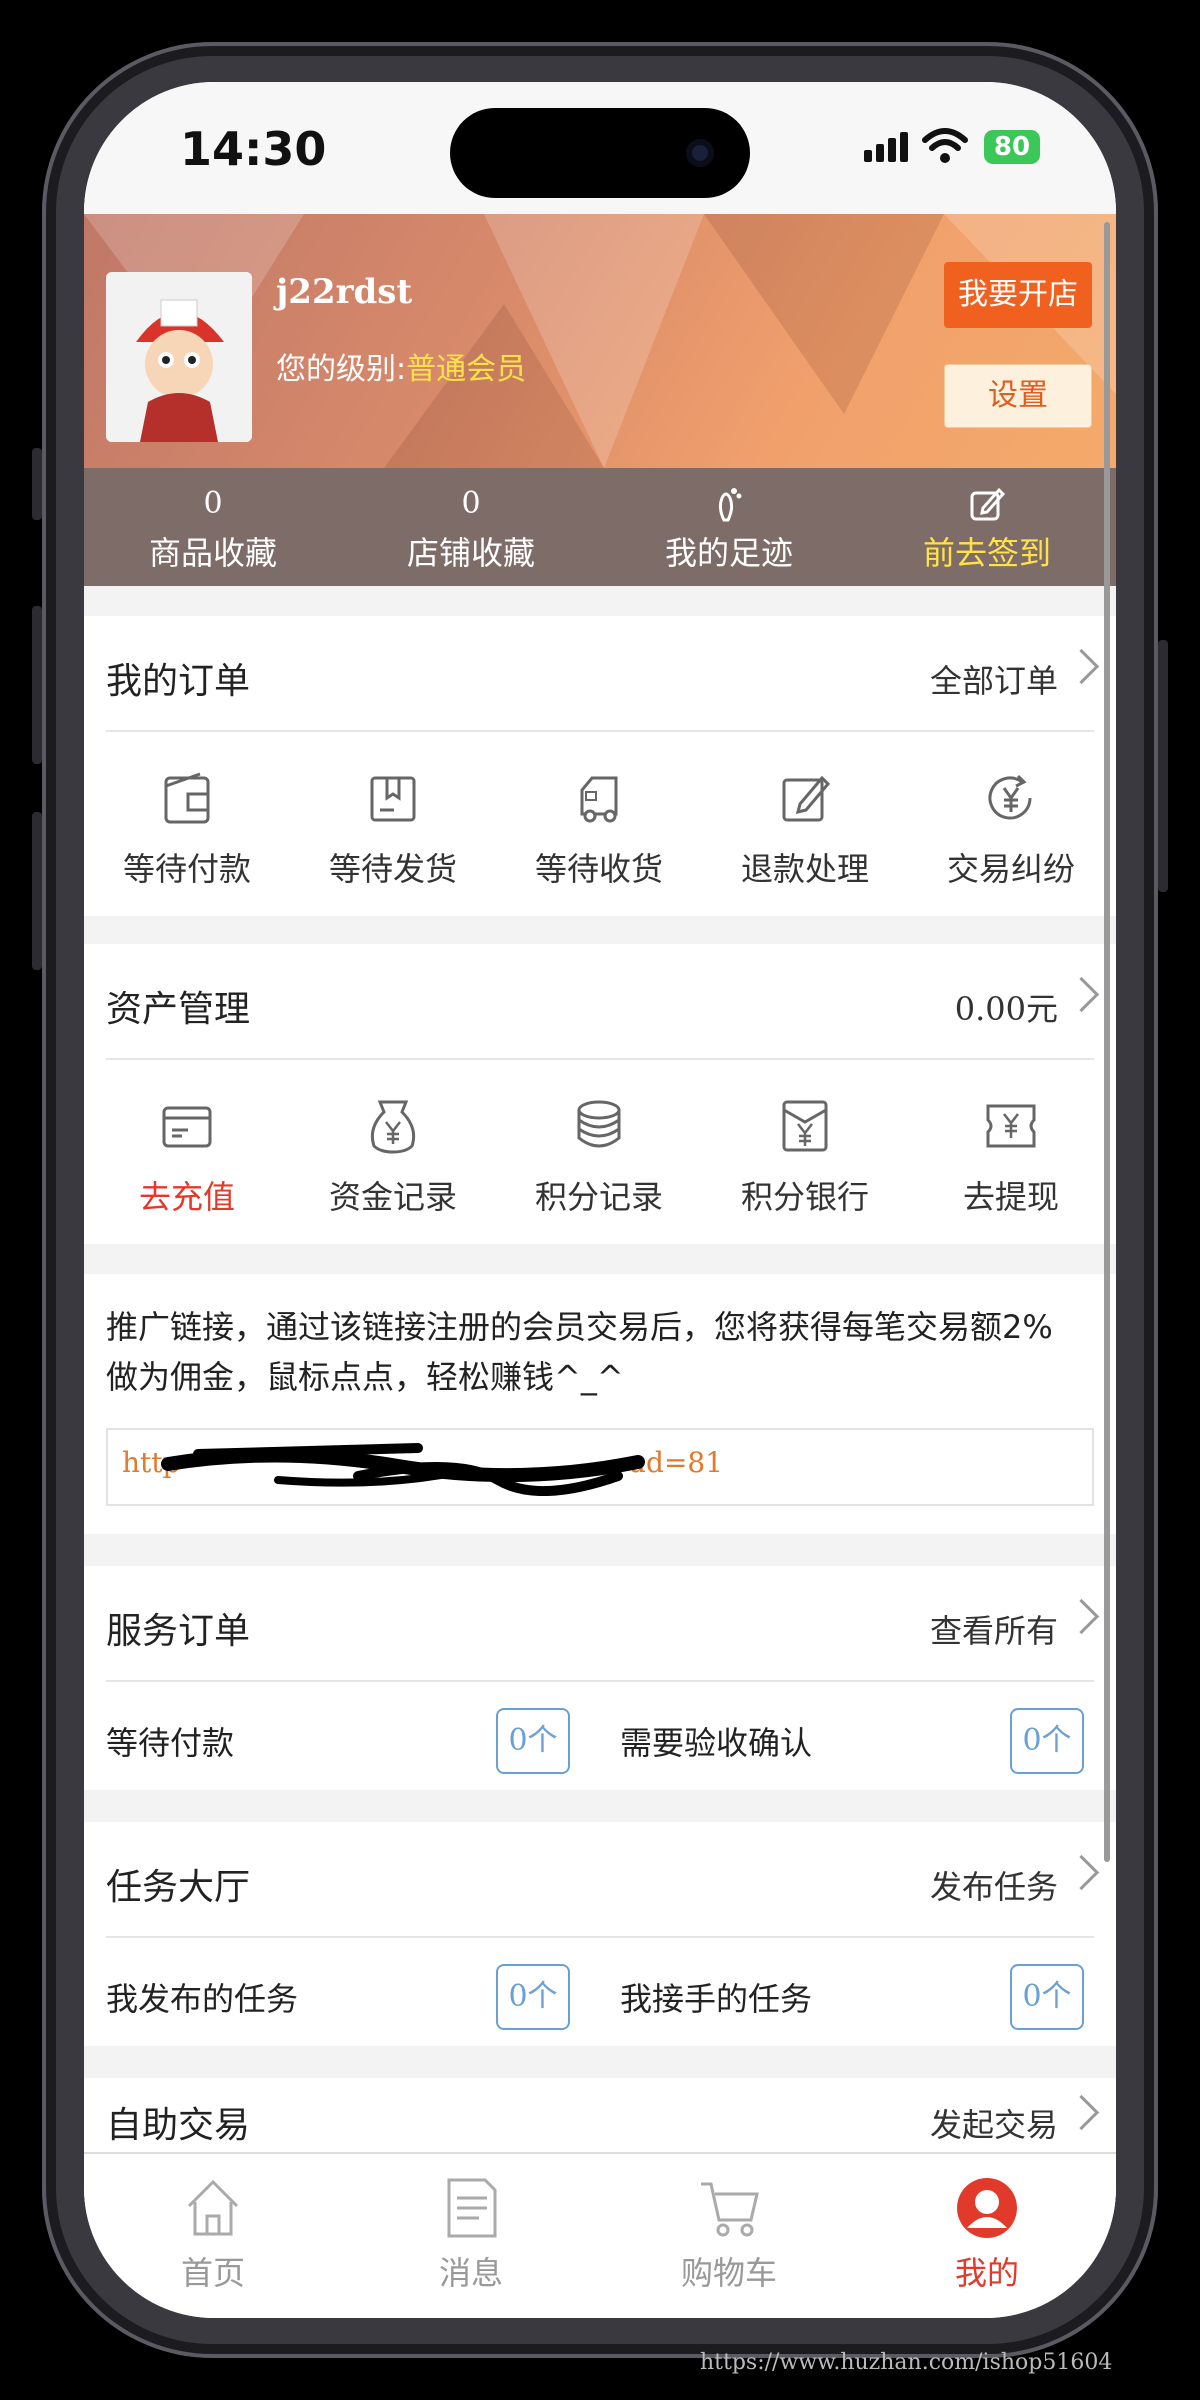  I want to click on my-published-tasks-label: 我发布的任务, so click(202, 1999).